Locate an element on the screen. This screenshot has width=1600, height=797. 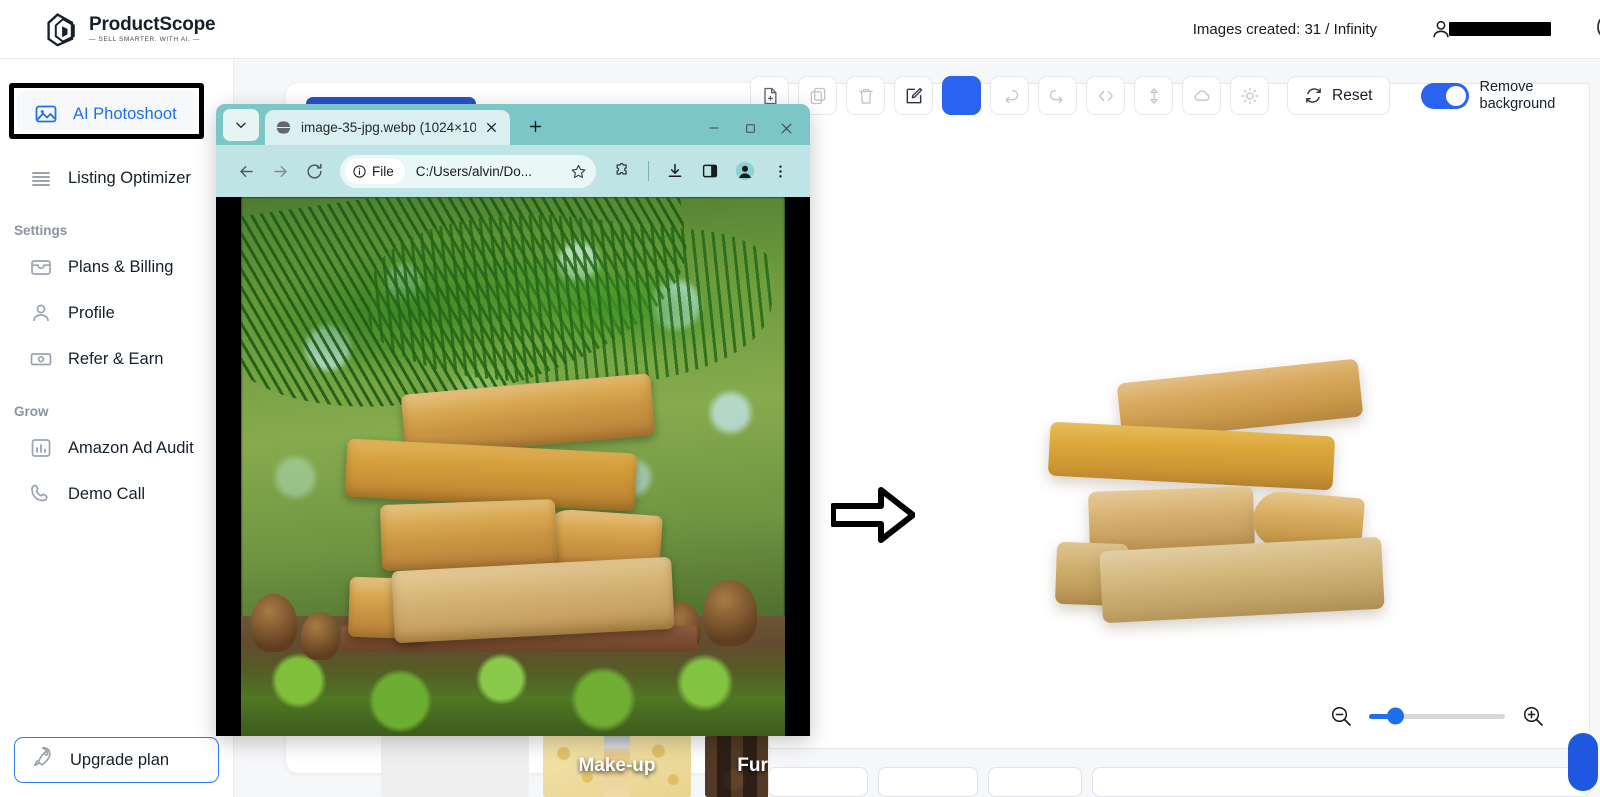
side-panel-icon is located at coordinates (710, 171).